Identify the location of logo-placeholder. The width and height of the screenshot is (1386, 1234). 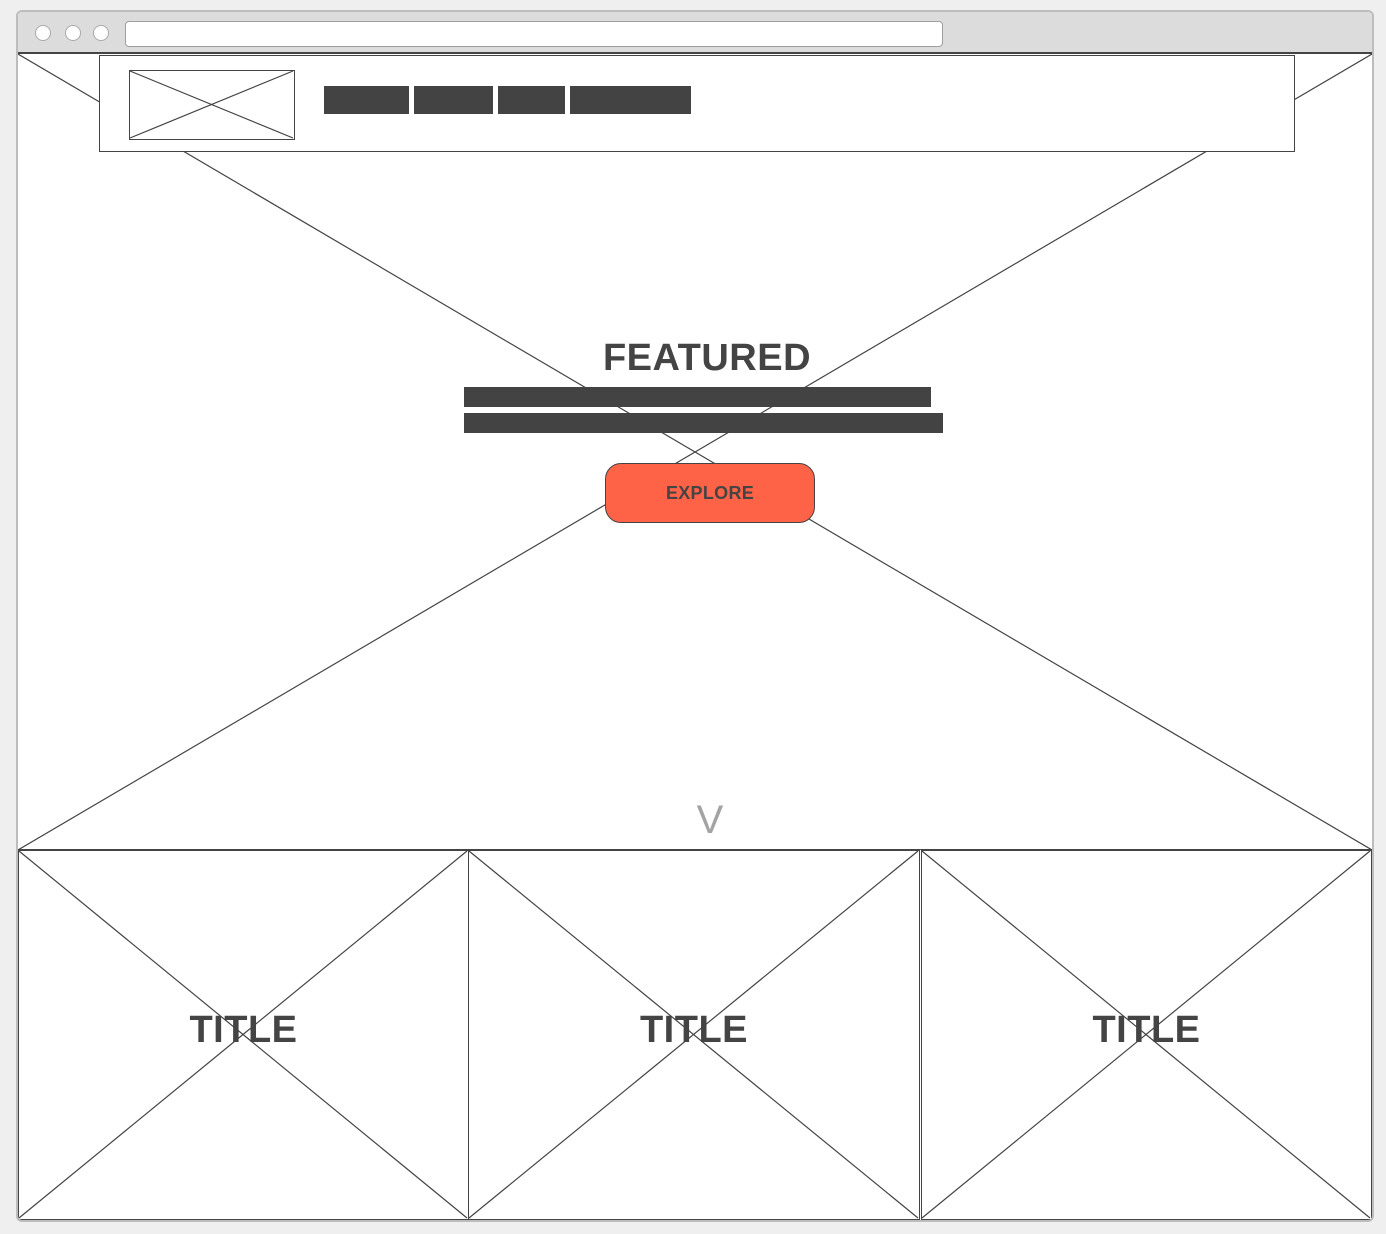
(212, 105).